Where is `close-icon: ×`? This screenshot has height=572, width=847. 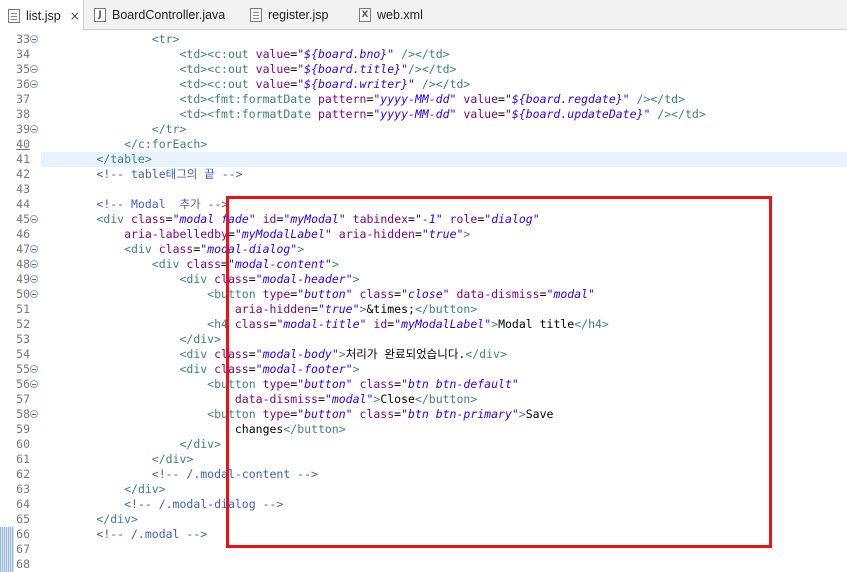 close-icon: × is located at coordinates (75, 16).